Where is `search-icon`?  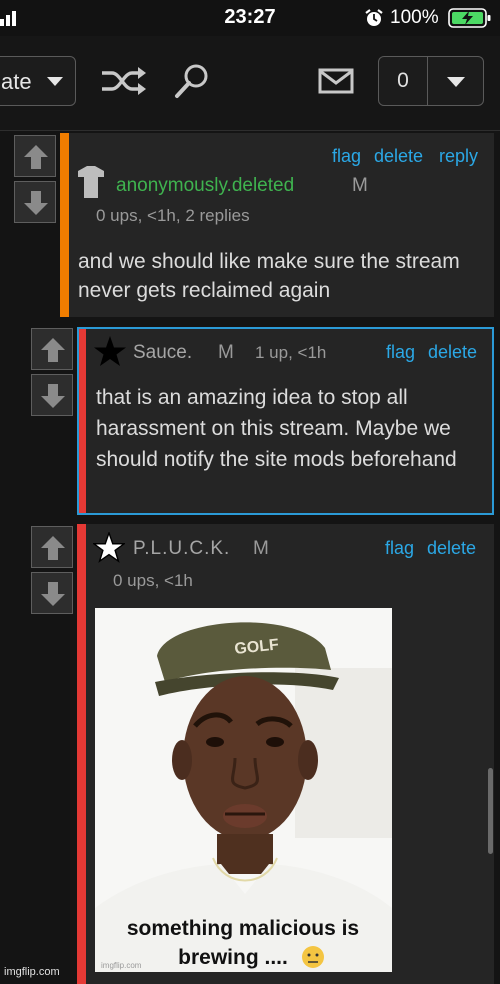
search-icon is located at coordinates (193, 81).